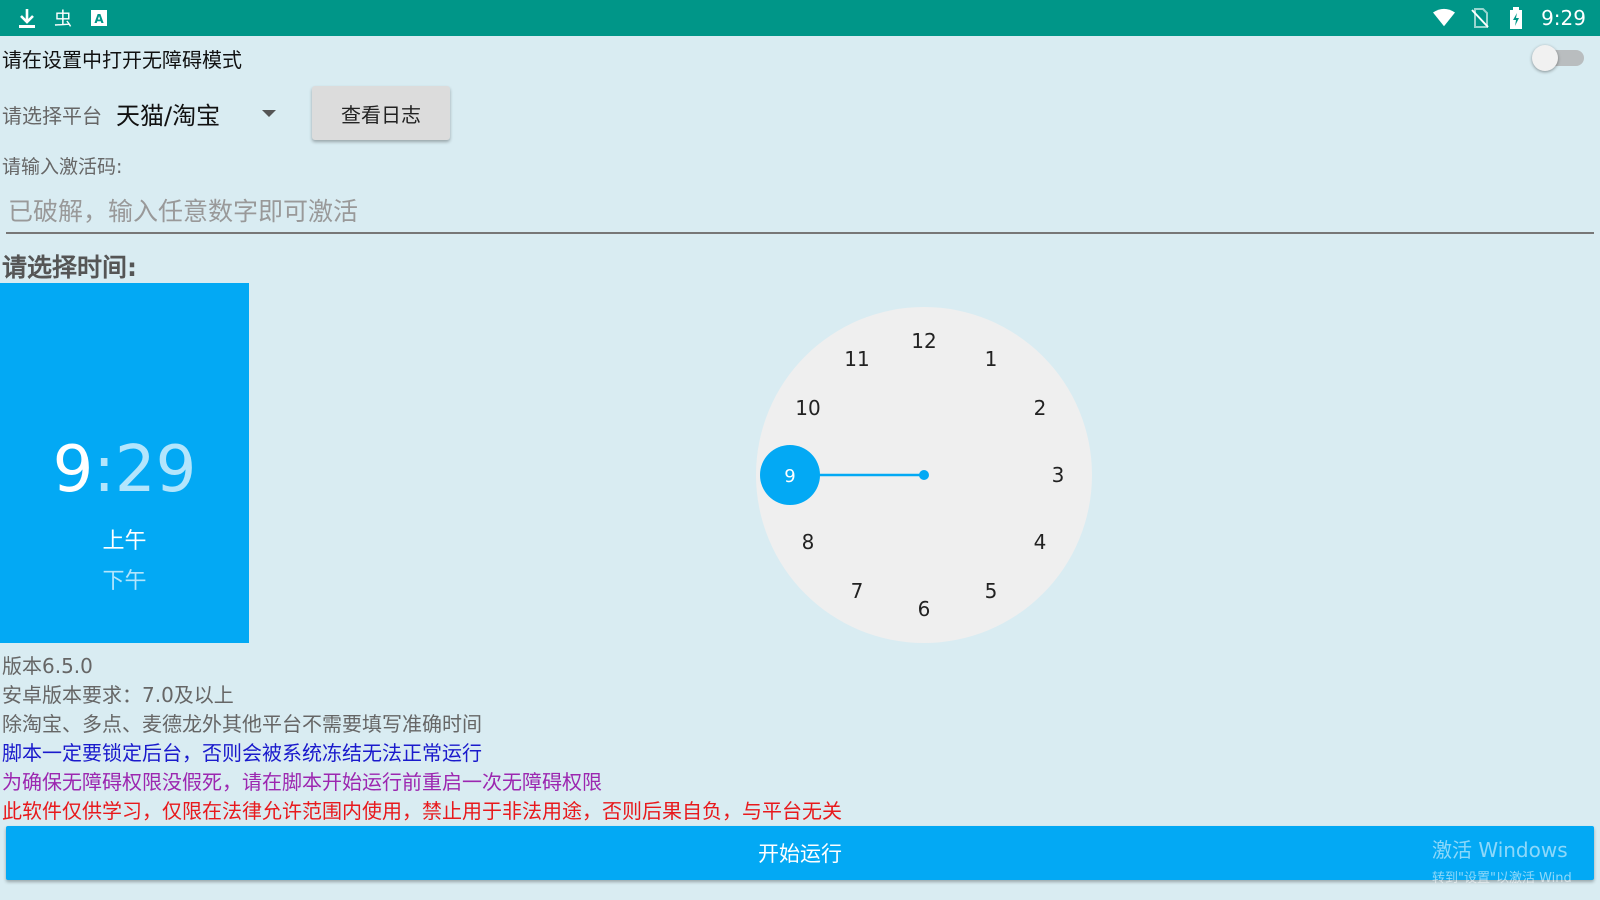 The width and height of the screenshot is (1600, 900). What do you see at coordinates (269, 113) in the screenshot?
I see `dropdown-arrow-icon` at bounding box center [269, 113].